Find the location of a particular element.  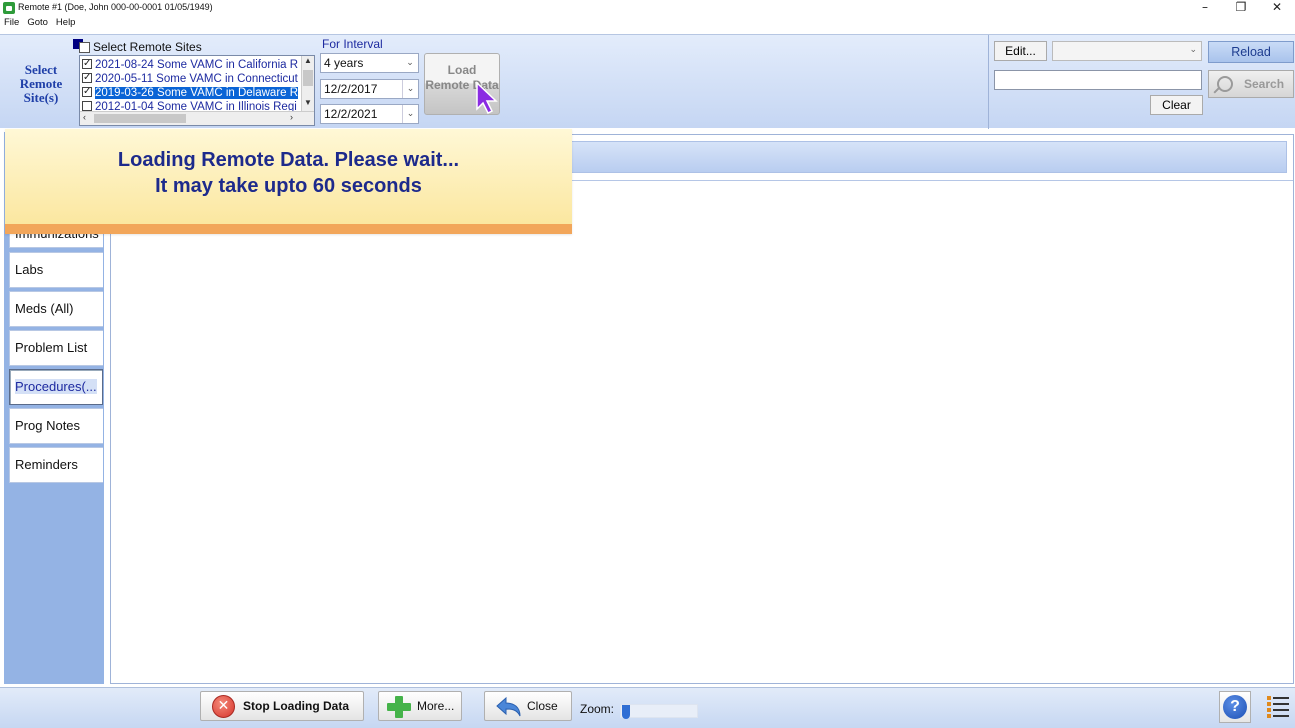

stop-loading-button: ✕ Stop Loading Data is located at coordinates (282, 706).